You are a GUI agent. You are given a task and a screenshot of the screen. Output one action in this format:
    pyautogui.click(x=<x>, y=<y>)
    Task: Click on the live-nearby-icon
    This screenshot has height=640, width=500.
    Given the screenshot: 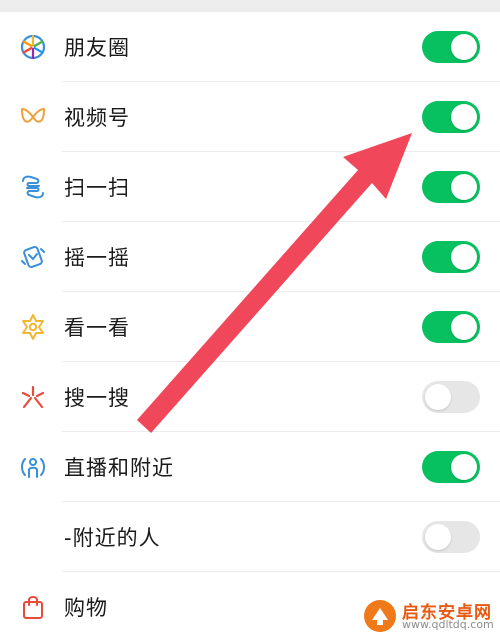 What is the action you would take?
    pyautogui.click(x=33, y=467)
    